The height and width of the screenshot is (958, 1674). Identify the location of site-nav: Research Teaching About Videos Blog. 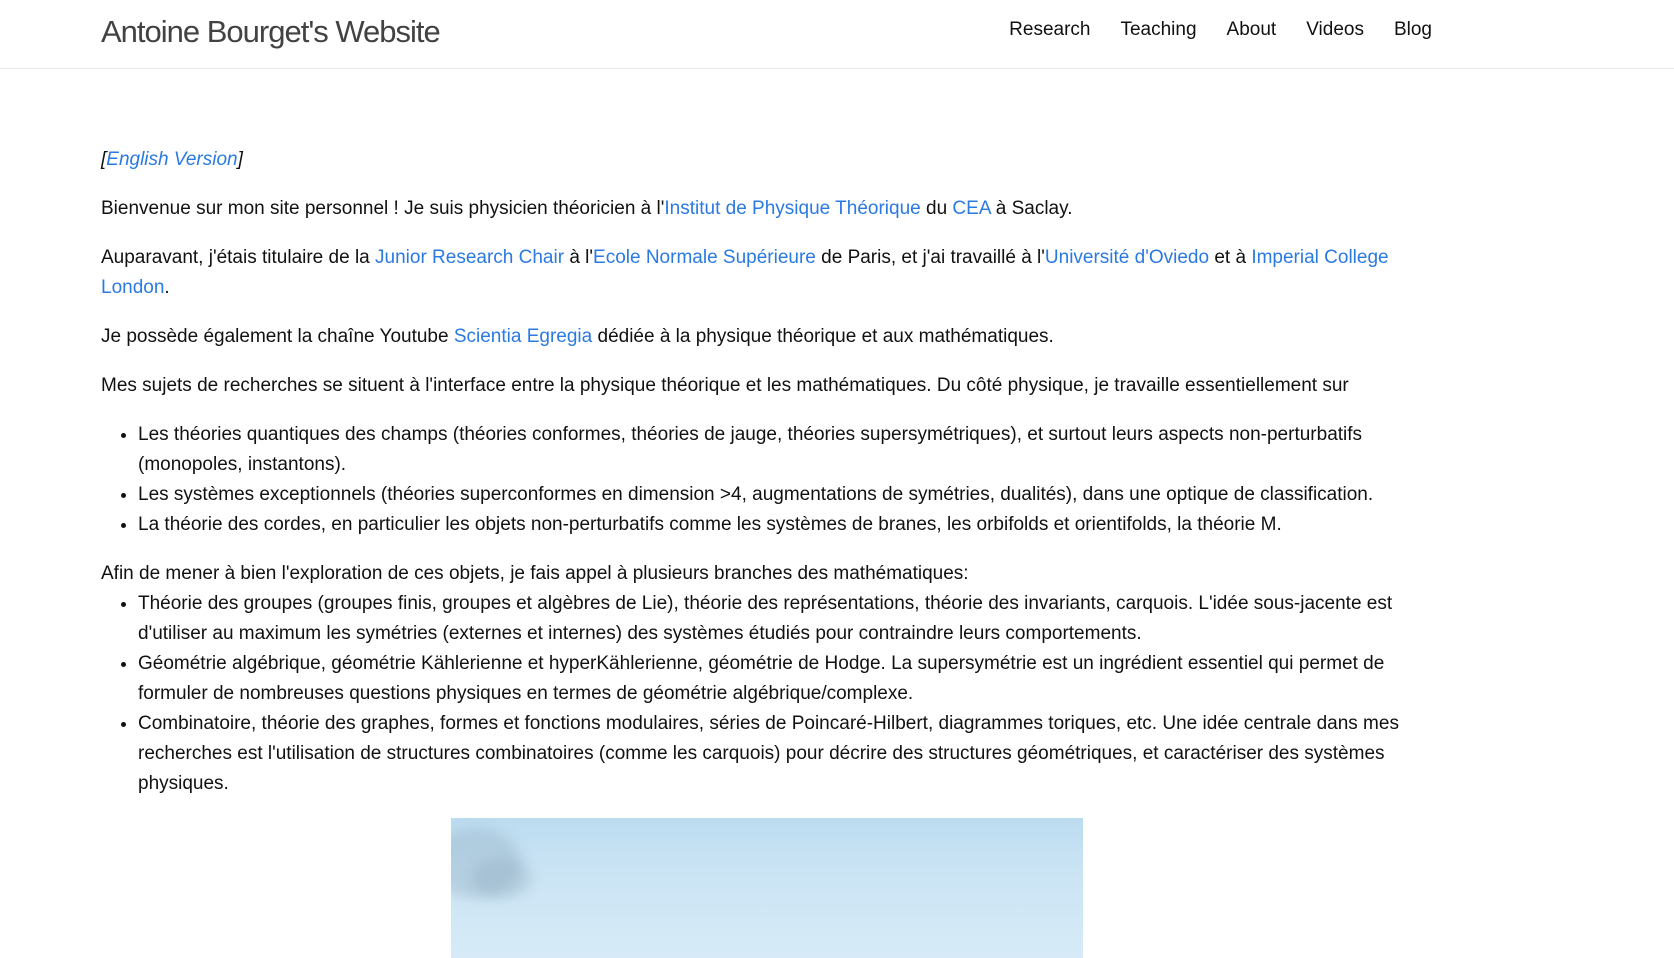
(1205, 30).